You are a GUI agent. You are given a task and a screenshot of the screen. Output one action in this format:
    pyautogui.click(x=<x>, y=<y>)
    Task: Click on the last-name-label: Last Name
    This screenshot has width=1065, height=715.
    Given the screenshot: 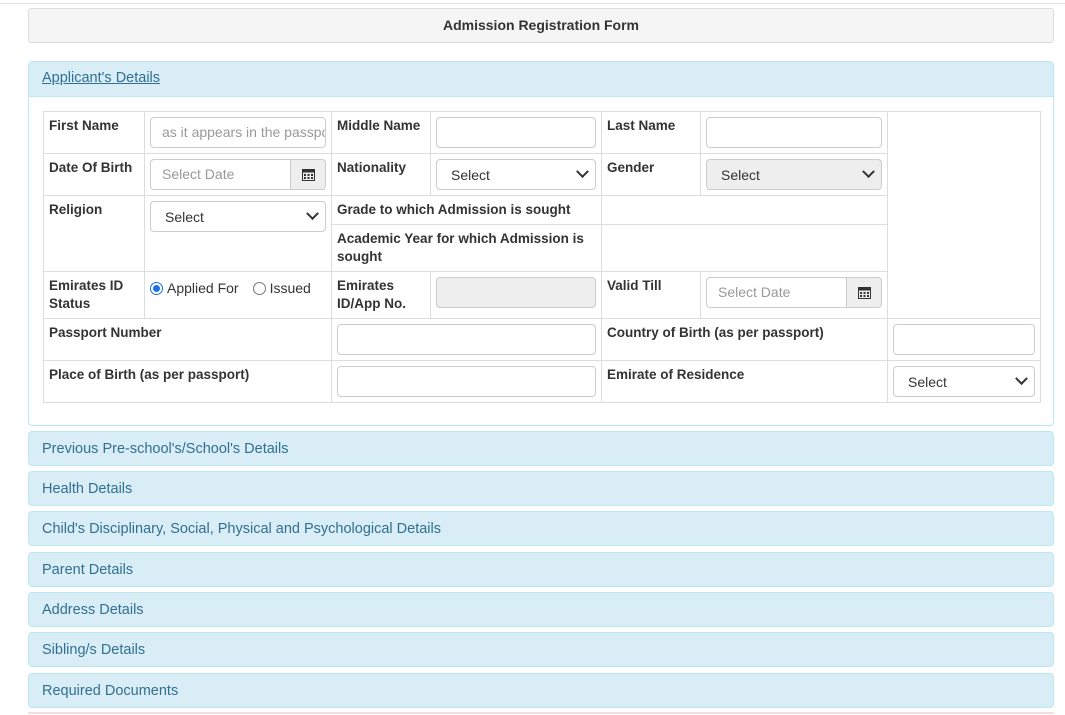 What is the action you would take?
    pyautogui.click(x=651, y=132)
    